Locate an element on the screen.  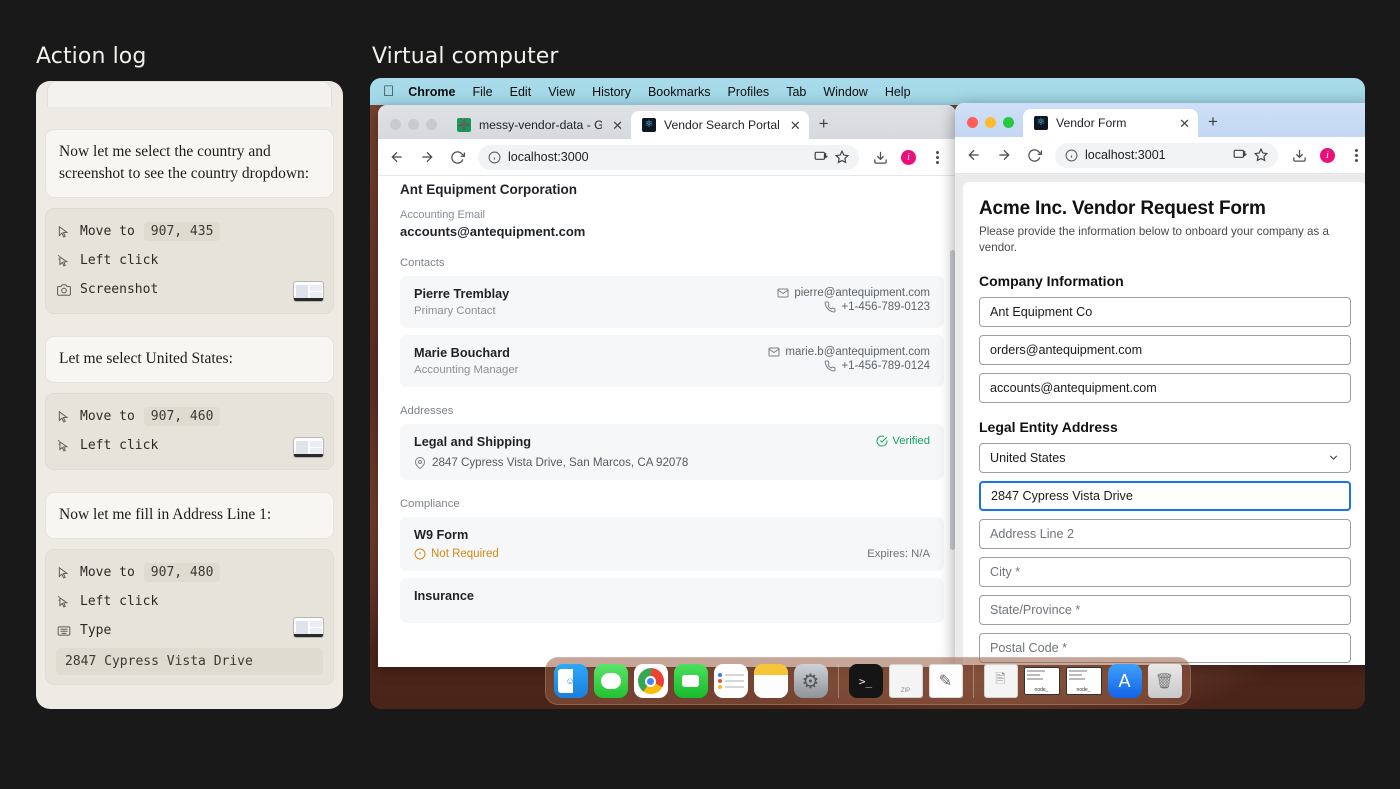
tab-messy-vendor-data: ➕ messy-vendor-data - Google ✕ is located at coordinates (538, 125).